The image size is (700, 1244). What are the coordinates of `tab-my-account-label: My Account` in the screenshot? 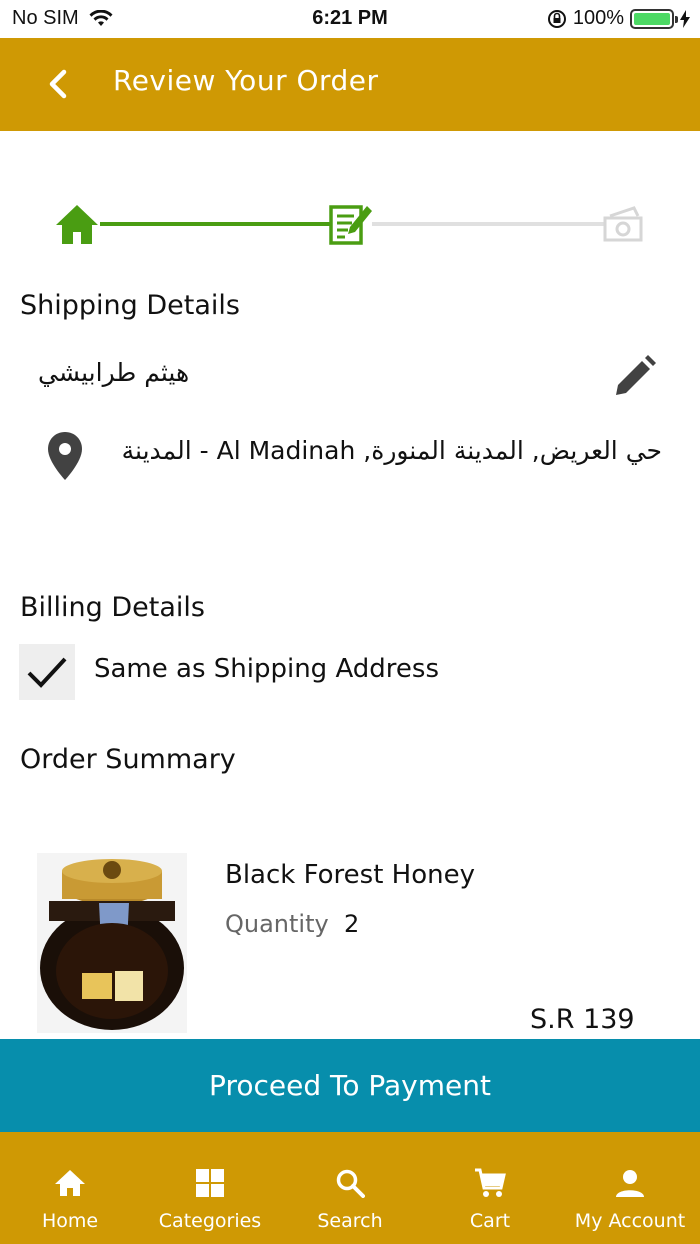 It's located at (630, 1221).